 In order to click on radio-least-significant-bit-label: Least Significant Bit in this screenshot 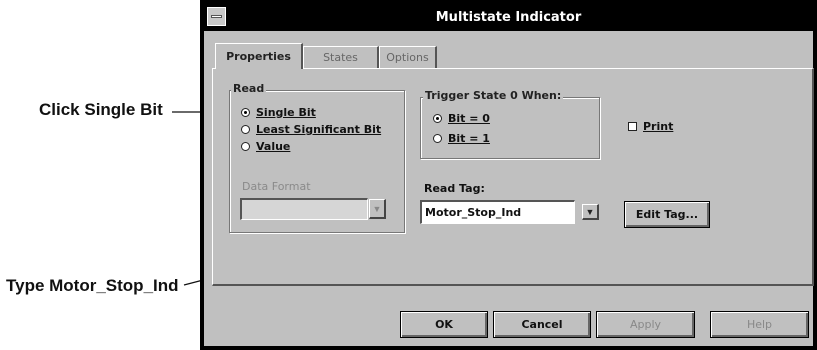, I will do `click(319, 129)`.